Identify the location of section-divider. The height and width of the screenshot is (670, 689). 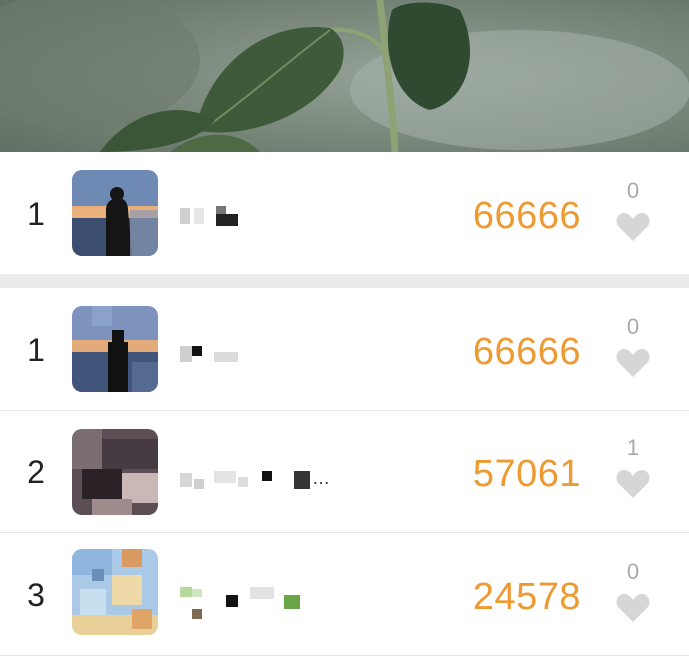
(344, 281).